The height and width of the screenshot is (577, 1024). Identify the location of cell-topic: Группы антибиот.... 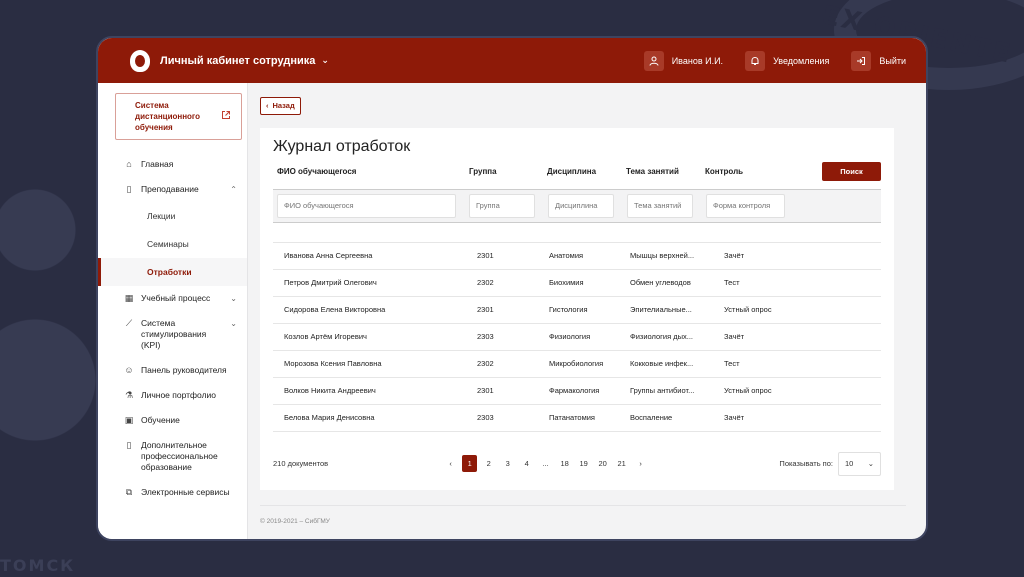
(662, 390).